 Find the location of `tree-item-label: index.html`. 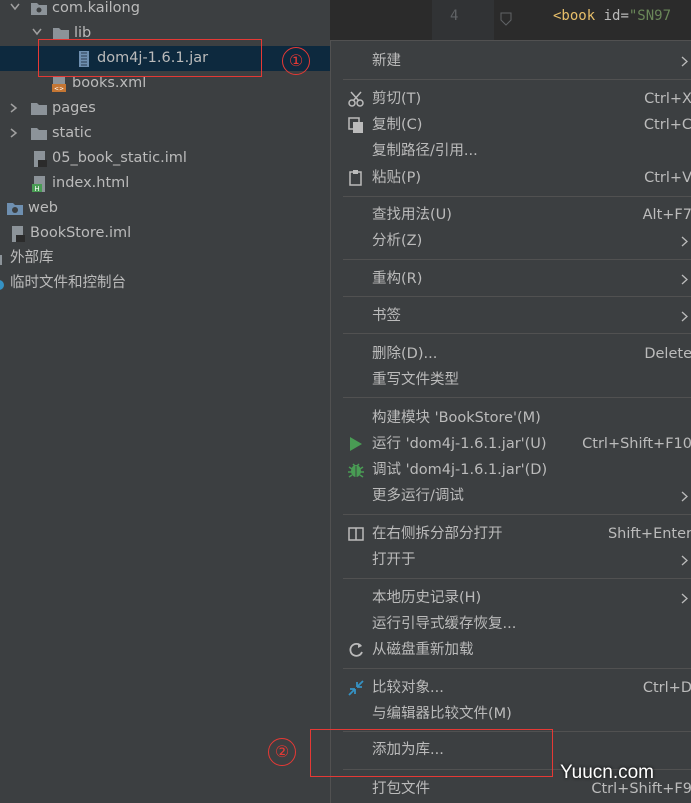

tree-item-label: index.html is located at coordinates (91, 183).